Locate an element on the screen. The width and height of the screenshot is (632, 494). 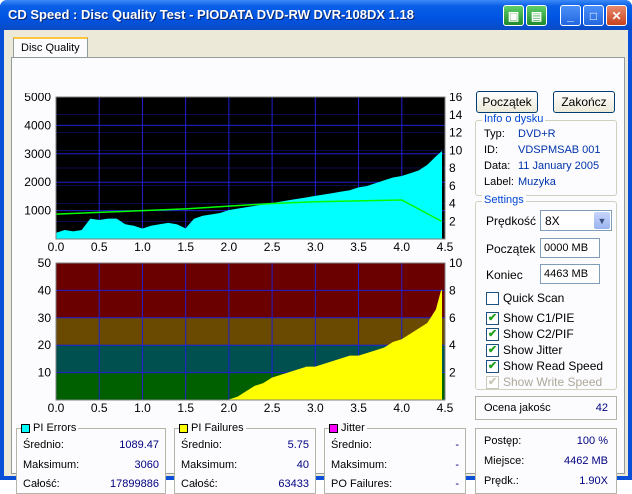
pi-failures-max: 40 is located at coordinates (302, 465).